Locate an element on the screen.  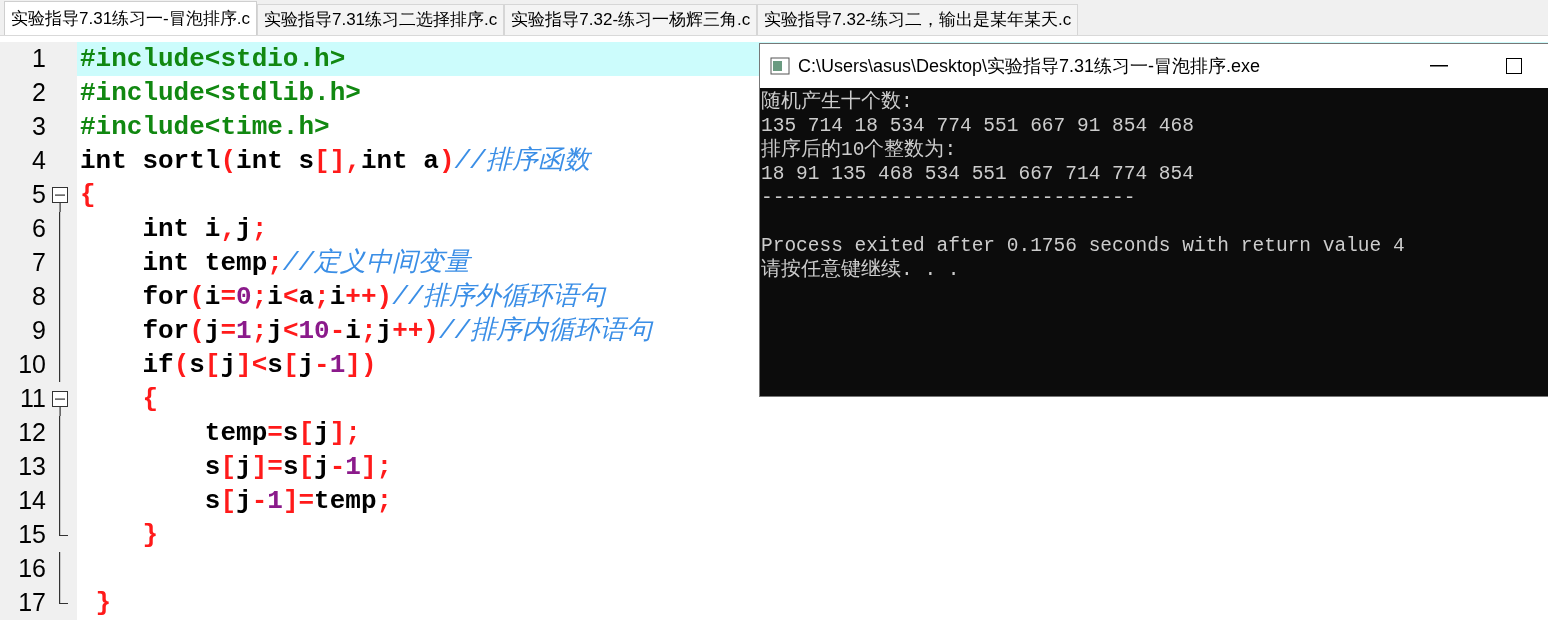
console-output-line: Process exited after 0.1756 seconds with return value 4 is located at coordinates (1083, 246).